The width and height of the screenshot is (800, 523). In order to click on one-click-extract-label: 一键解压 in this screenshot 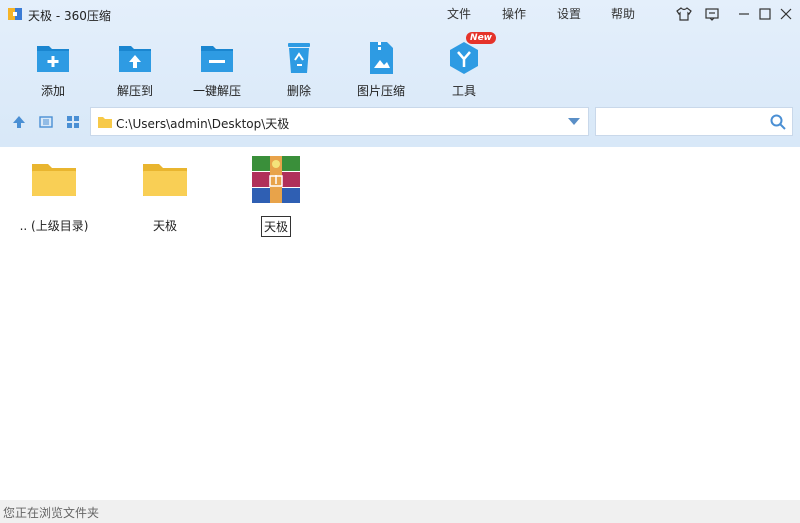, I will do `click(216, 91)`.